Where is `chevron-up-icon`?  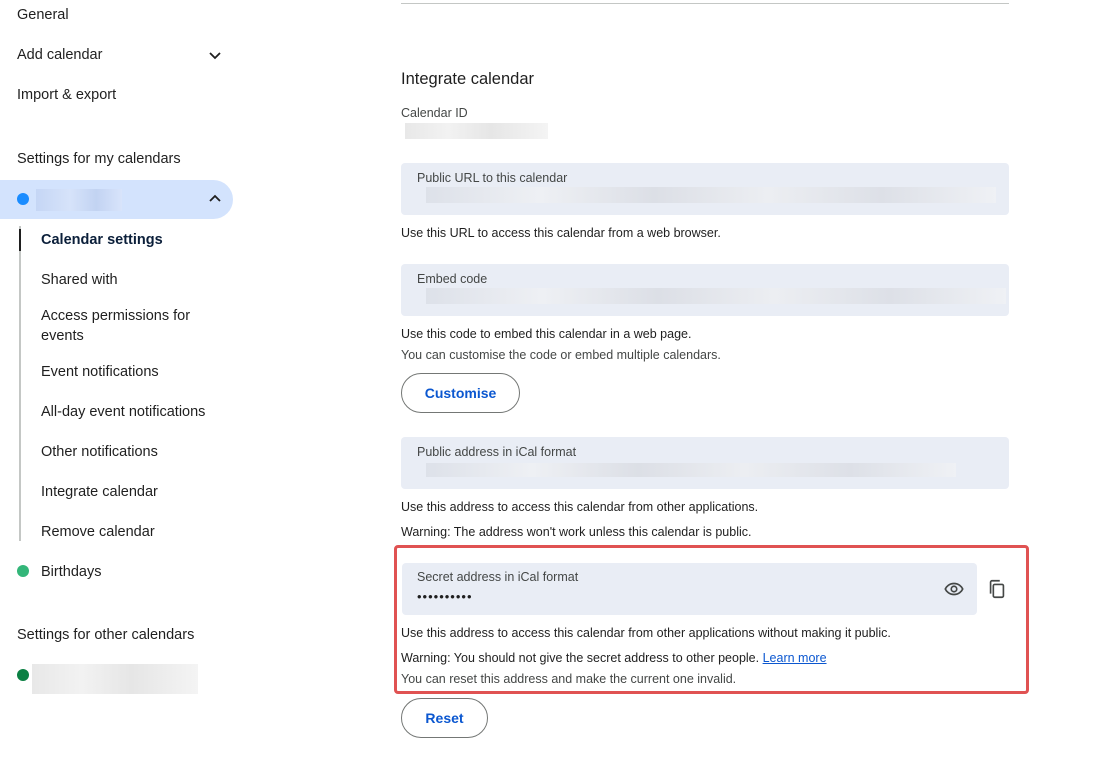 chevron-up-icon is located at coordinates (215, 199).